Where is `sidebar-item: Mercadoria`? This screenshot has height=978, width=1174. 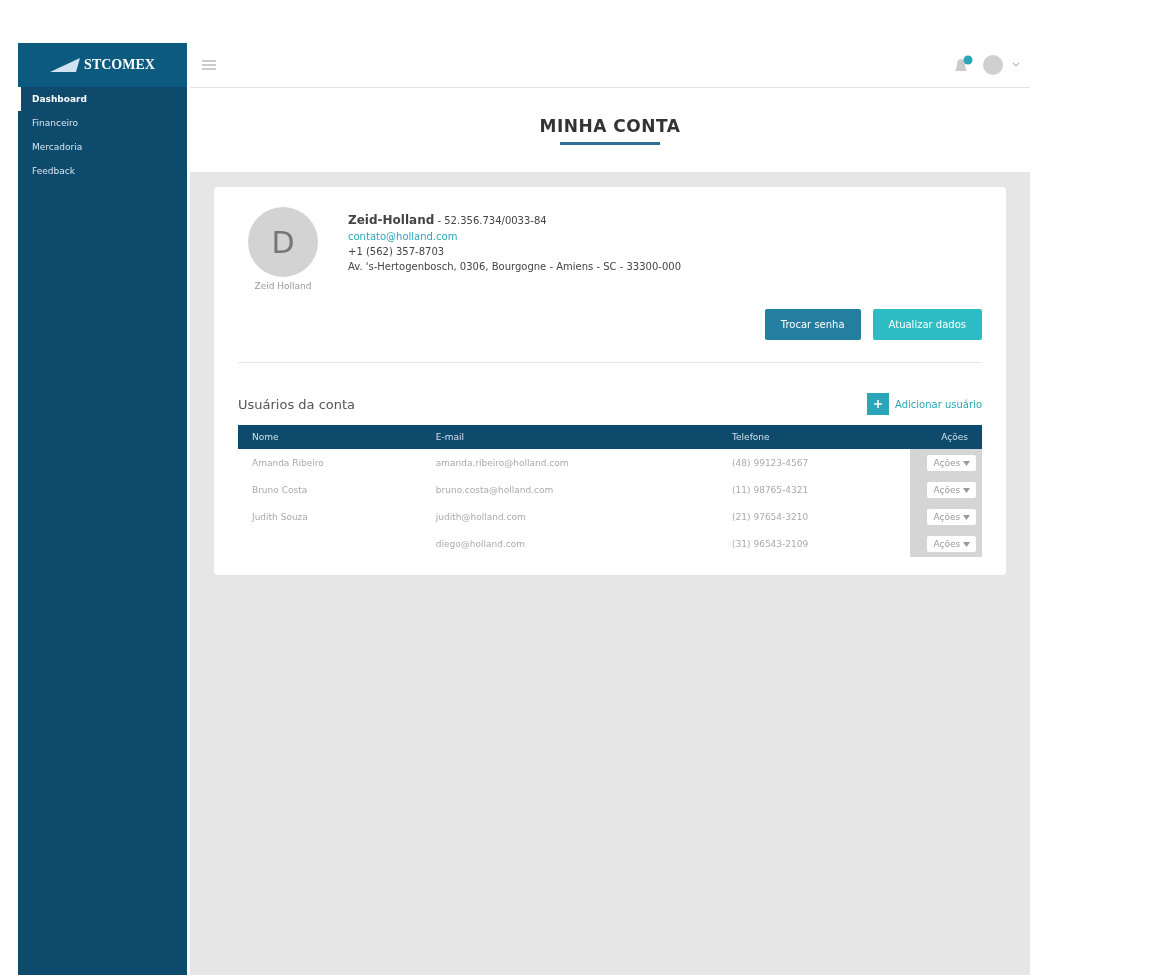 sidebar-item: Mercadoria is located at coordinates (102, 147).